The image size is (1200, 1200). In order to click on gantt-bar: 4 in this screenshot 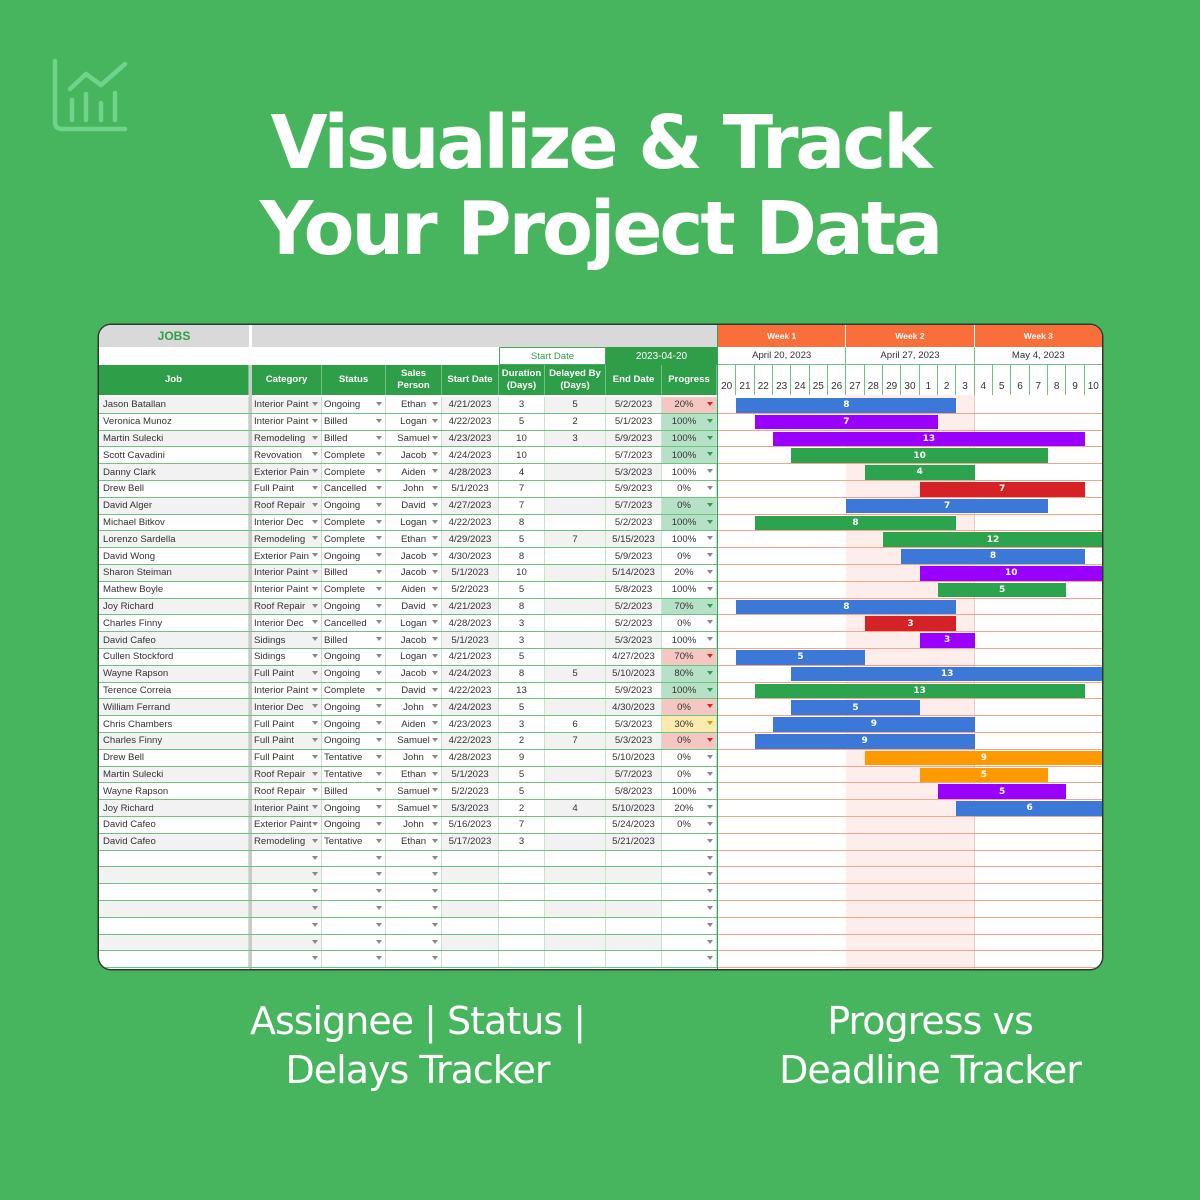, I will do `click(919, 472)`.